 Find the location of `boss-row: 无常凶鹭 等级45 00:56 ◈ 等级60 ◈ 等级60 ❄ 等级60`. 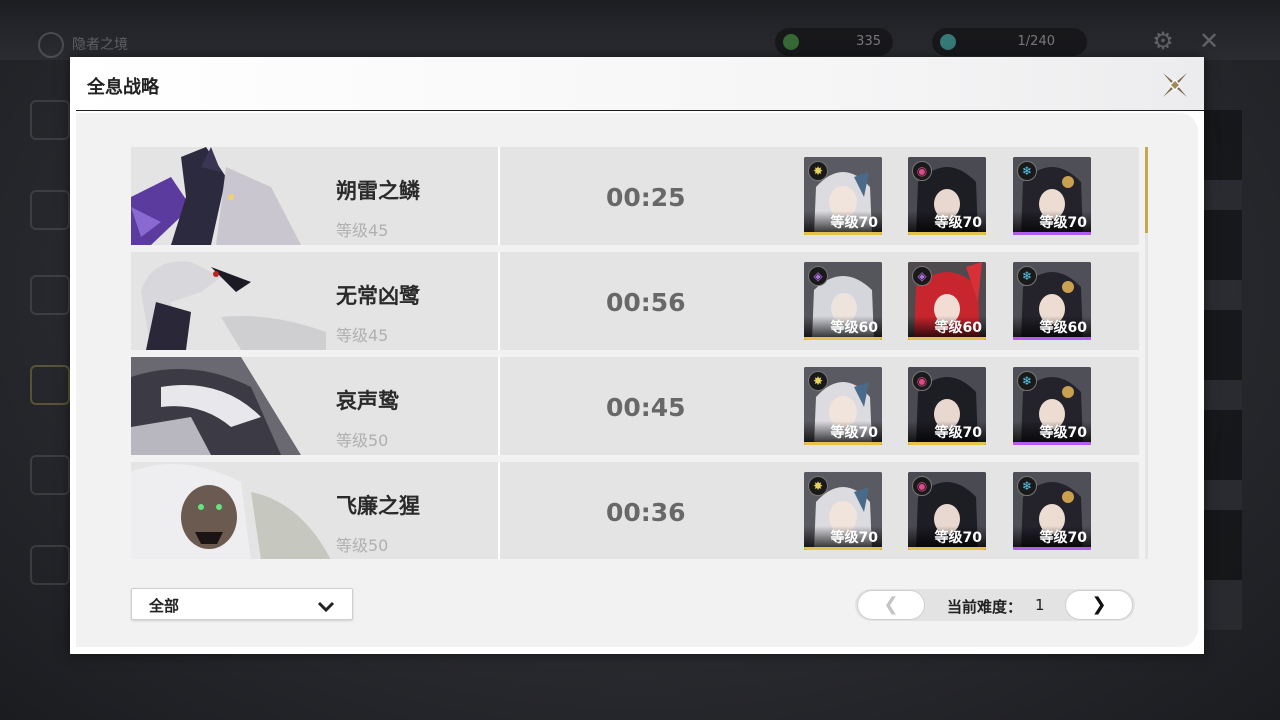

boss-row: 无常凶鹭 等级45 00:56 ◈ 等级60 ◈ 等级60 ❄ 等级60 is located at coordinates (635, 301).